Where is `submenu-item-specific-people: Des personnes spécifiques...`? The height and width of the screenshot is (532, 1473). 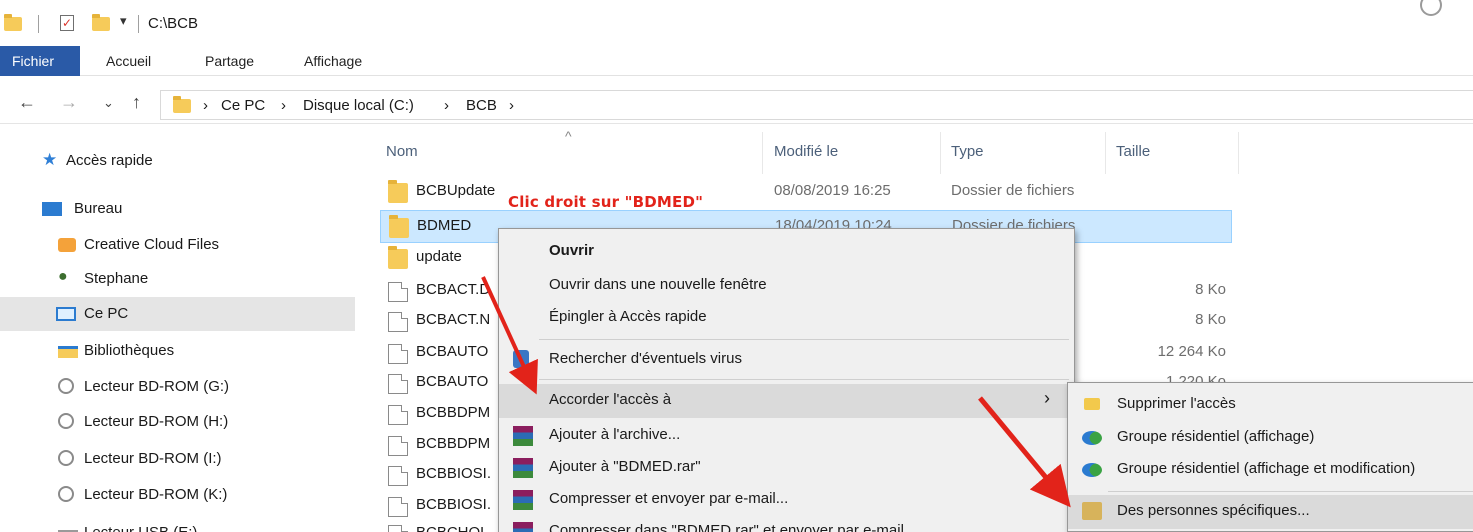
submenu-item-specific-people: Des personnes spécifiques... is located at coordinates (1270, 512).